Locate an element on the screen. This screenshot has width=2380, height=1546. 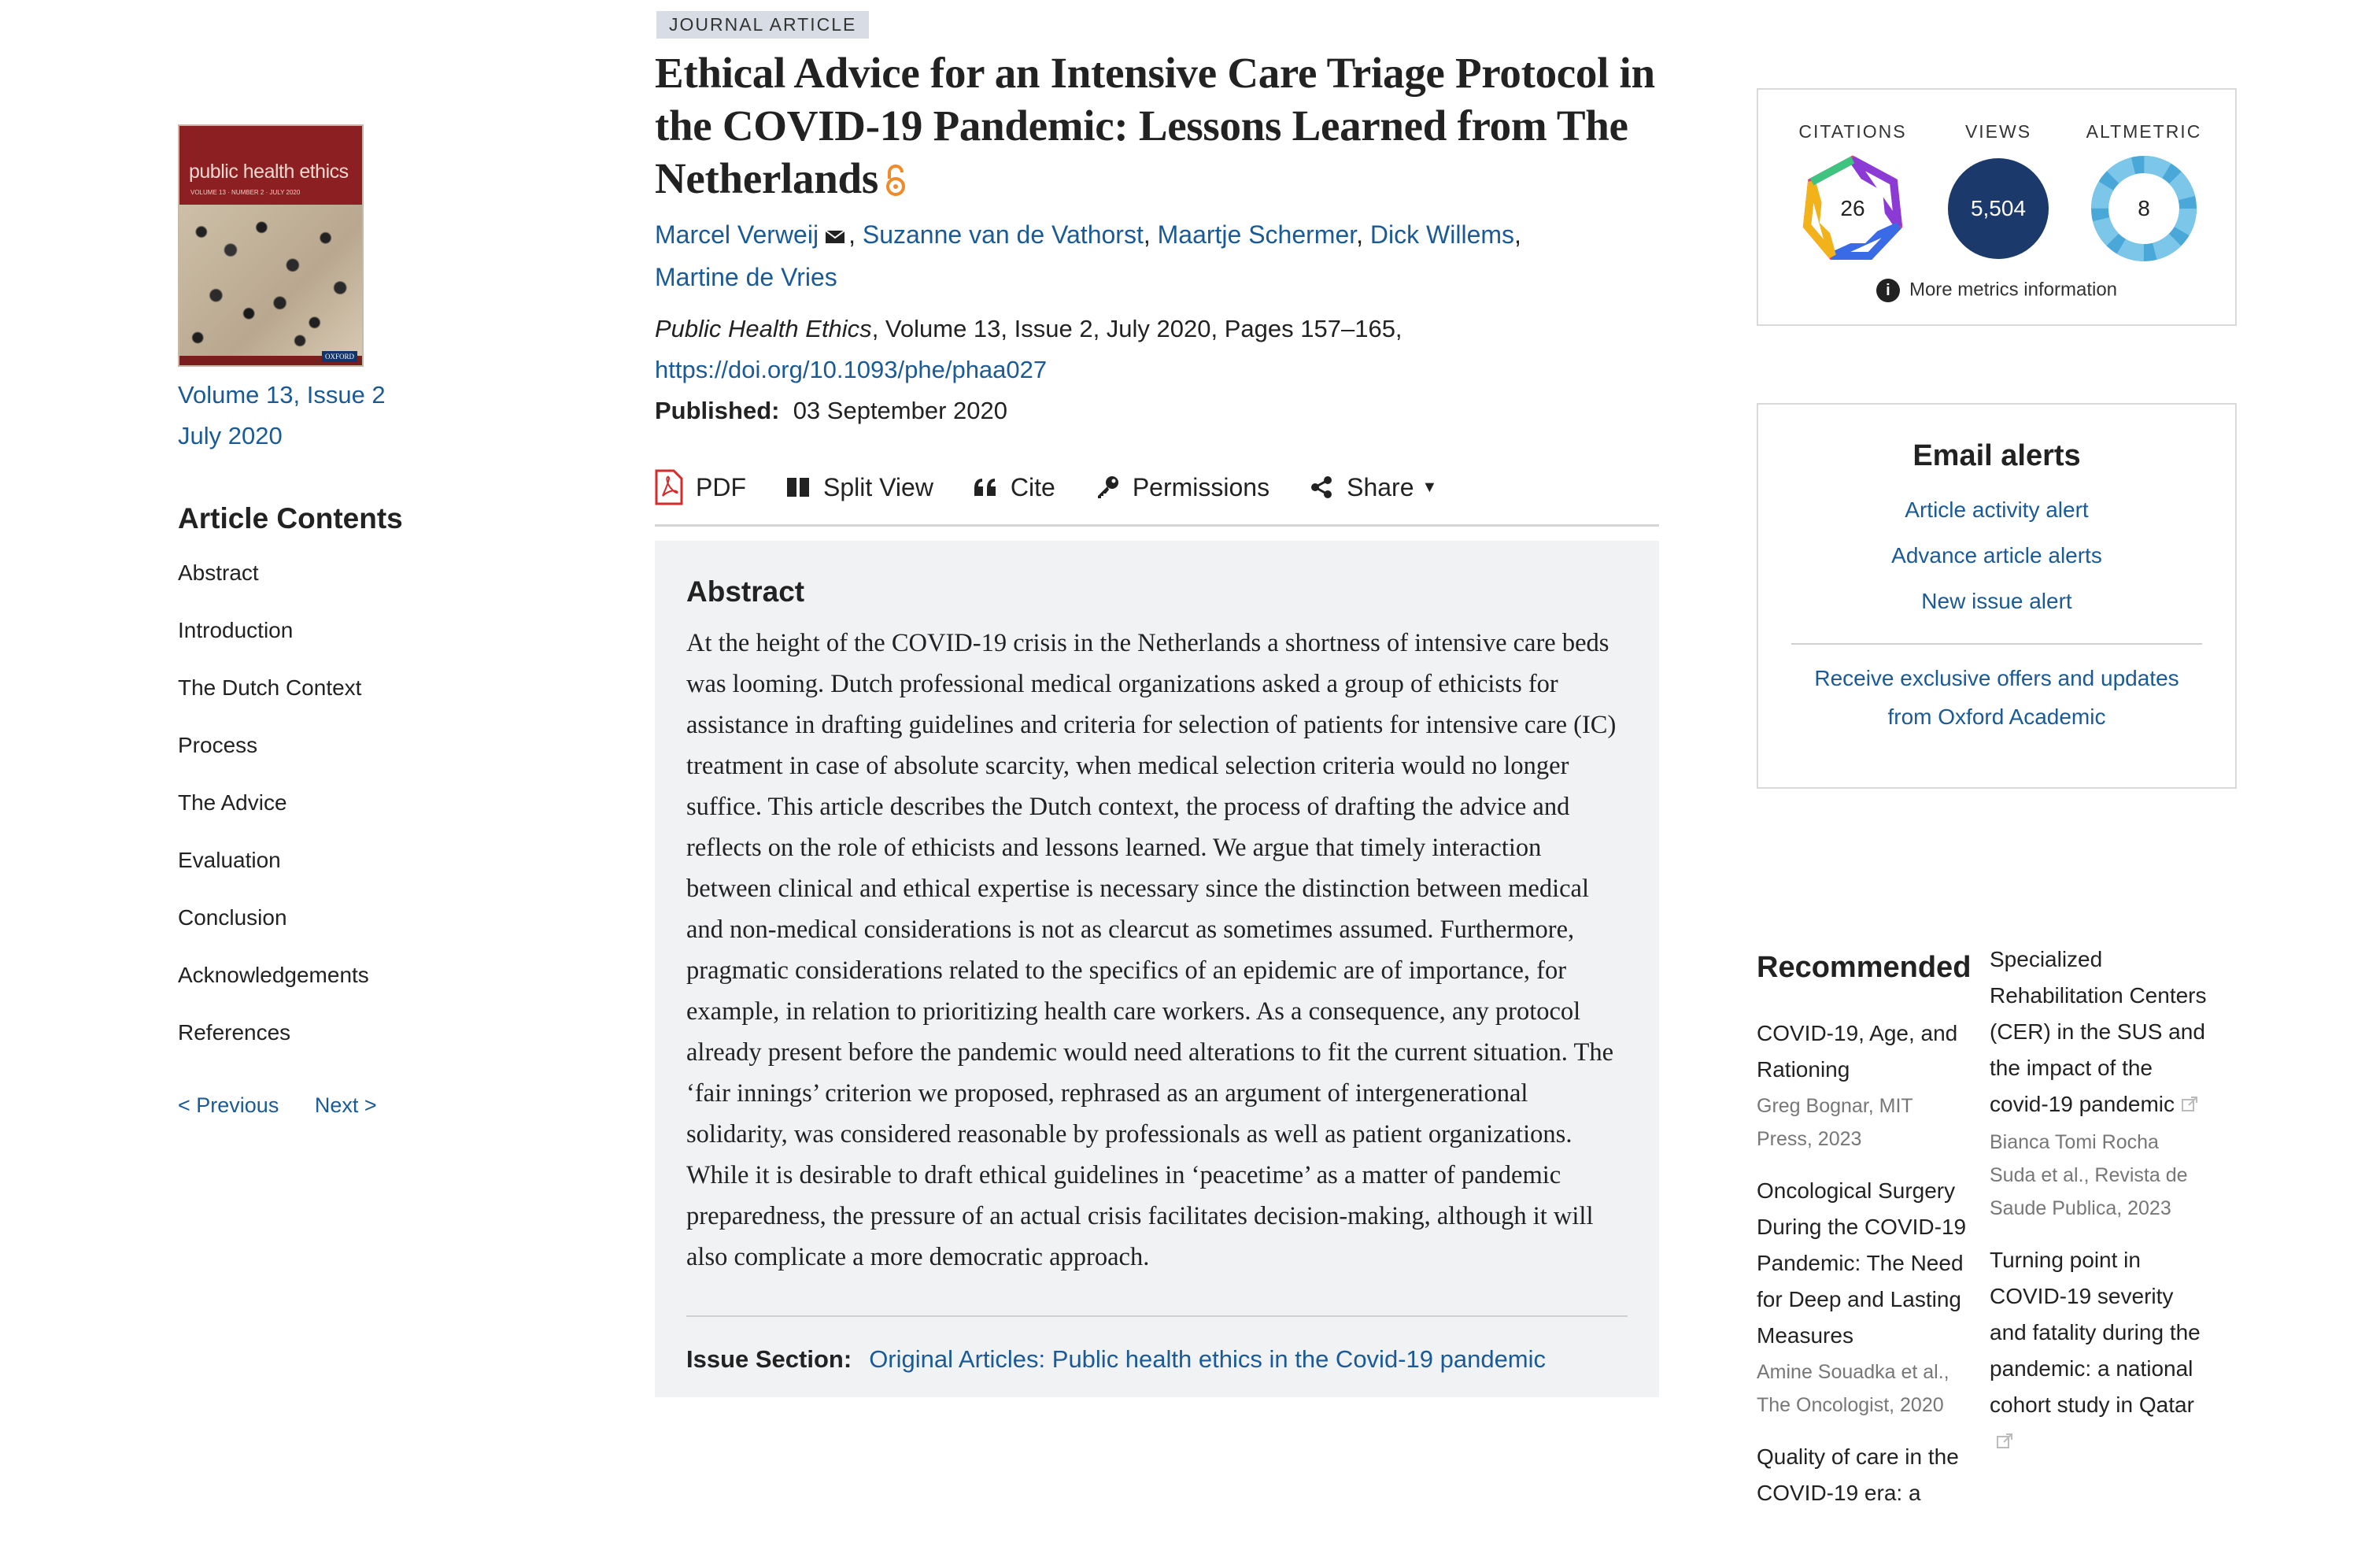
contents-item-introduction: Introduction is located at coordinates (343, 643).